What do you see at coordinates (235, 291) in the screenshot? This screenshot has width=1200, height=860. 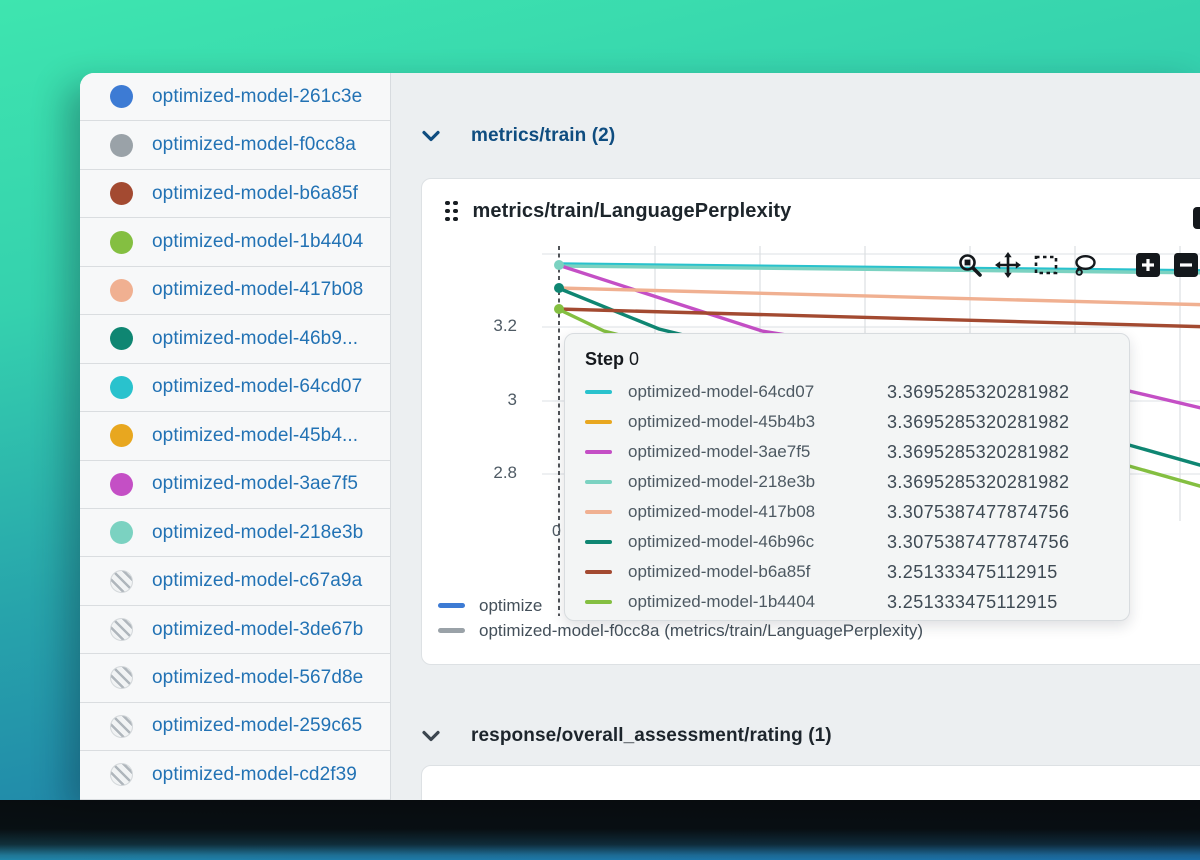 I see `run-list-item: optimized-model-417b08` at bounding box center [235, 291].